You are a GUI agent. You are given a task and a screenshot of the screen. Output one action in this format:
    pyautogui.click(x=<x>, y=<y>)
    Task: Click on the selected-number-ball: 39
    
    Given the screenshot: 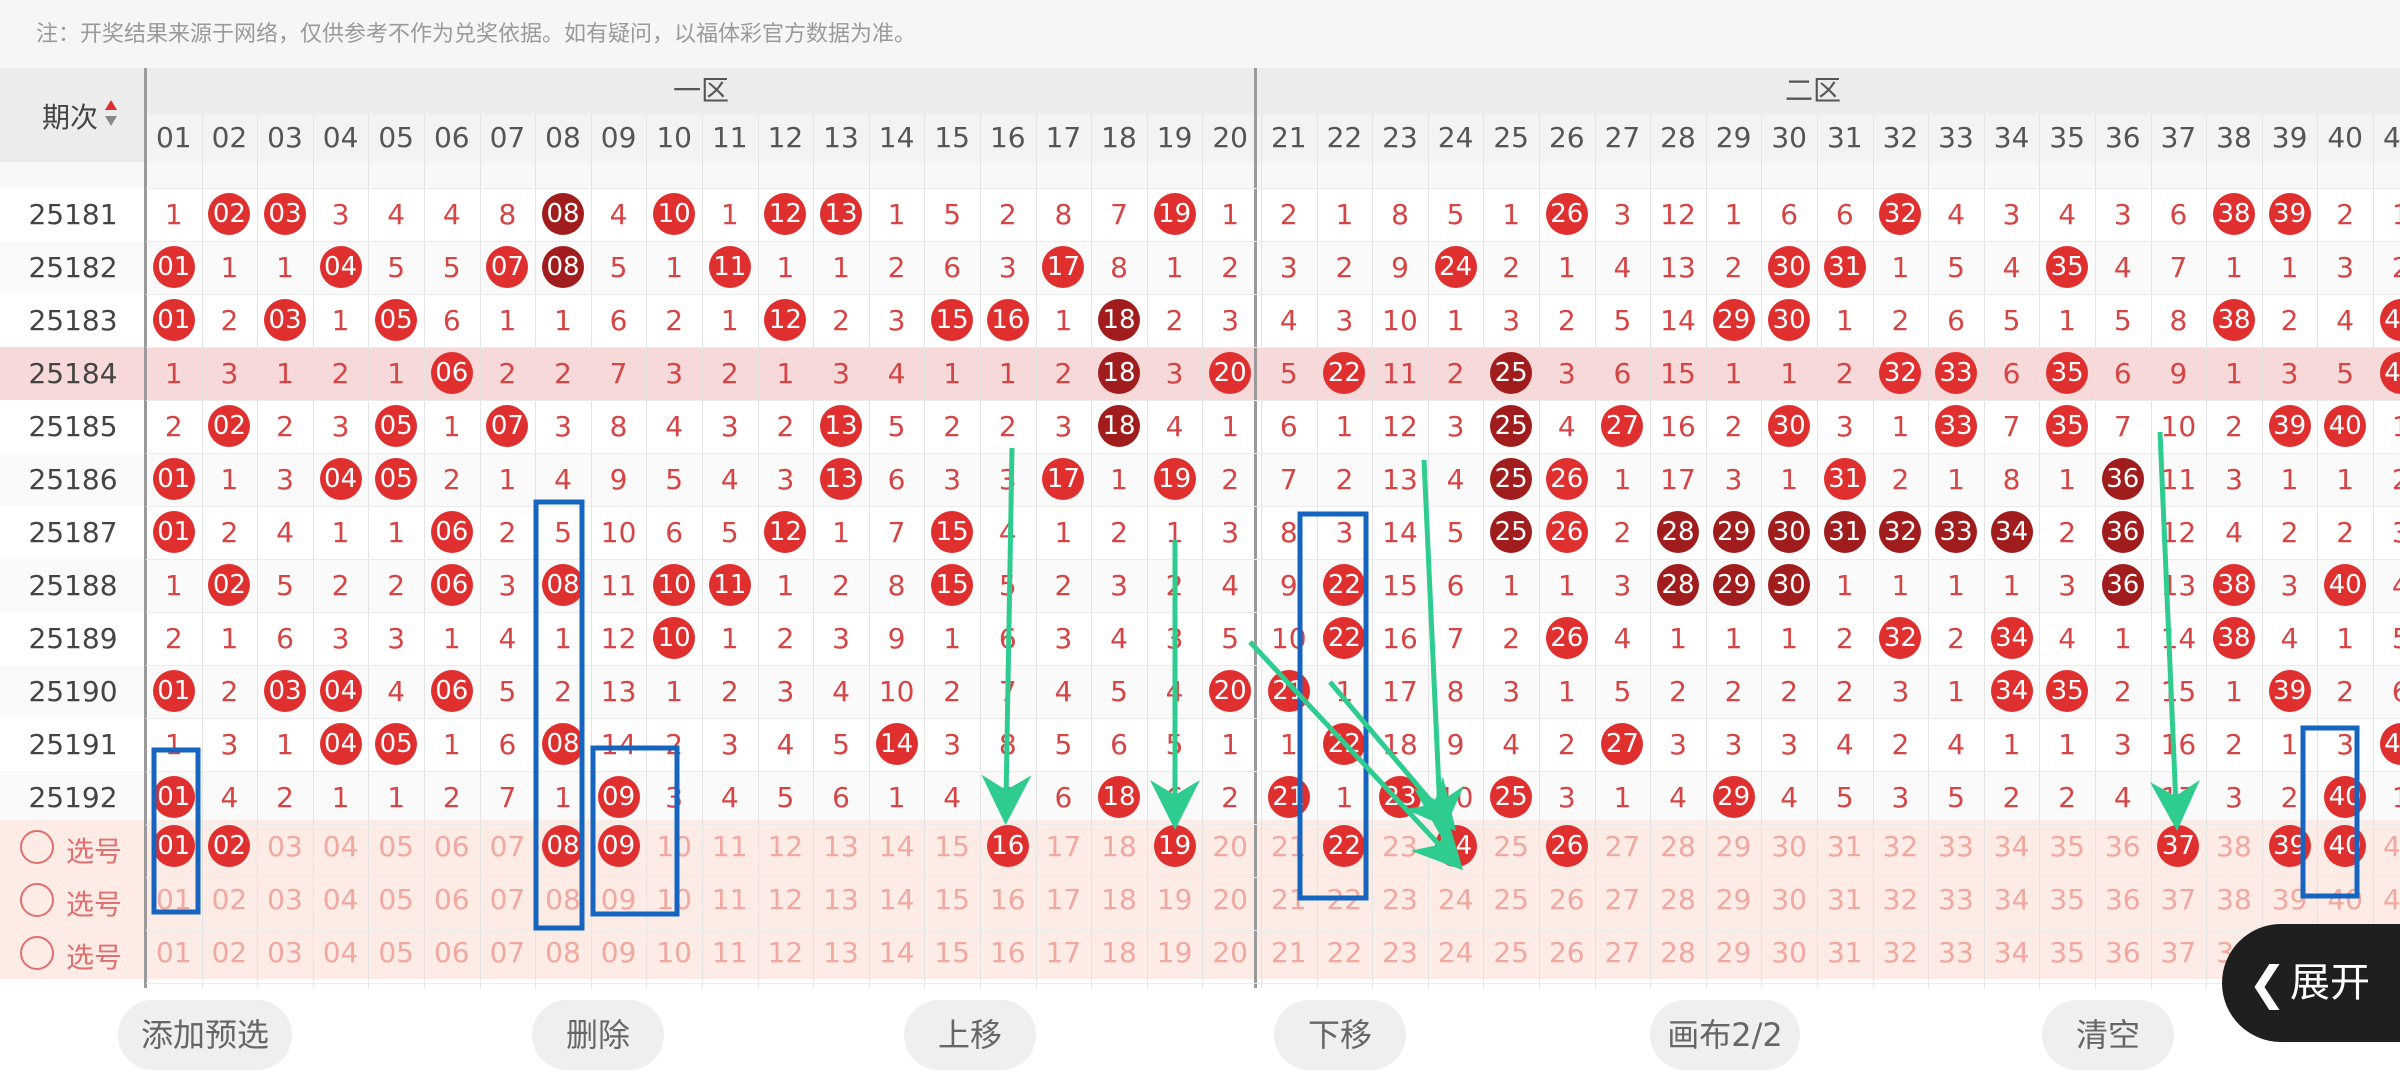 What is the action you would take?
    pyautogui.click(x=2289, y=846)
    